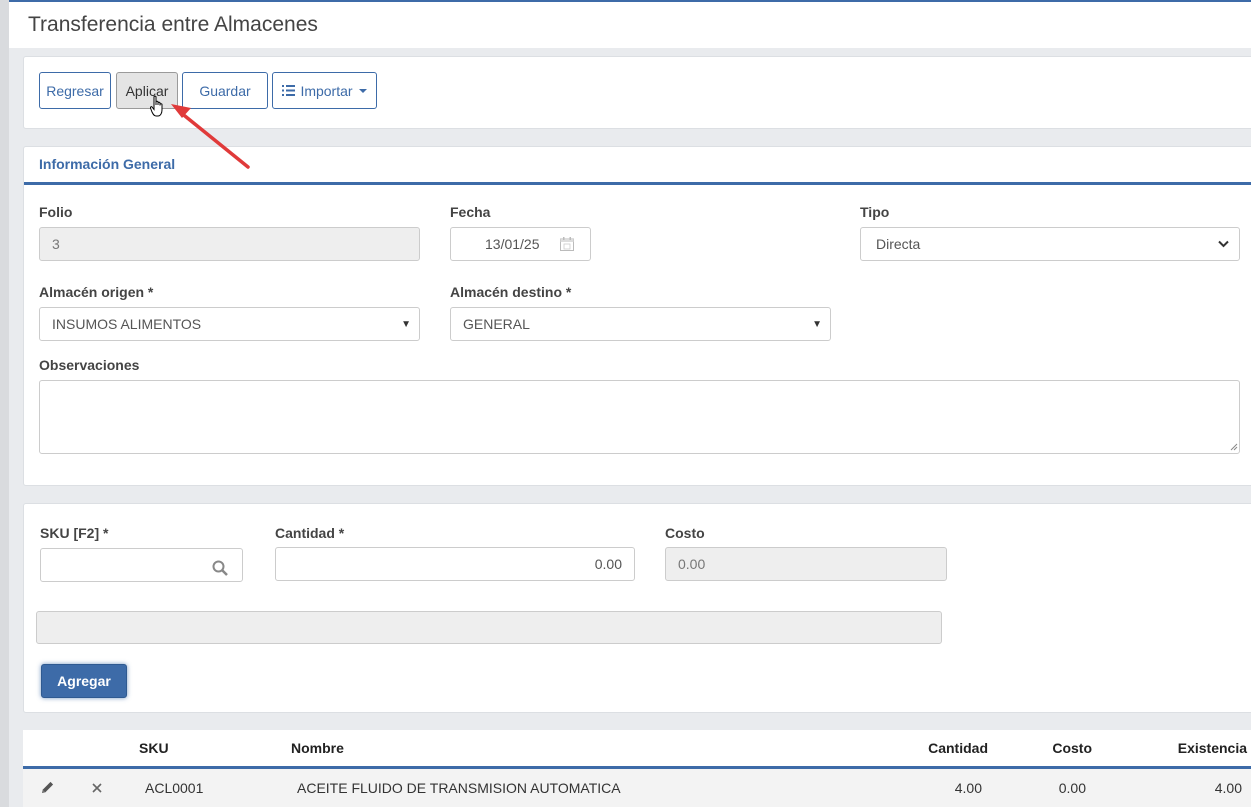  I want to click on hand-cursor-icon, so click(156, 106).